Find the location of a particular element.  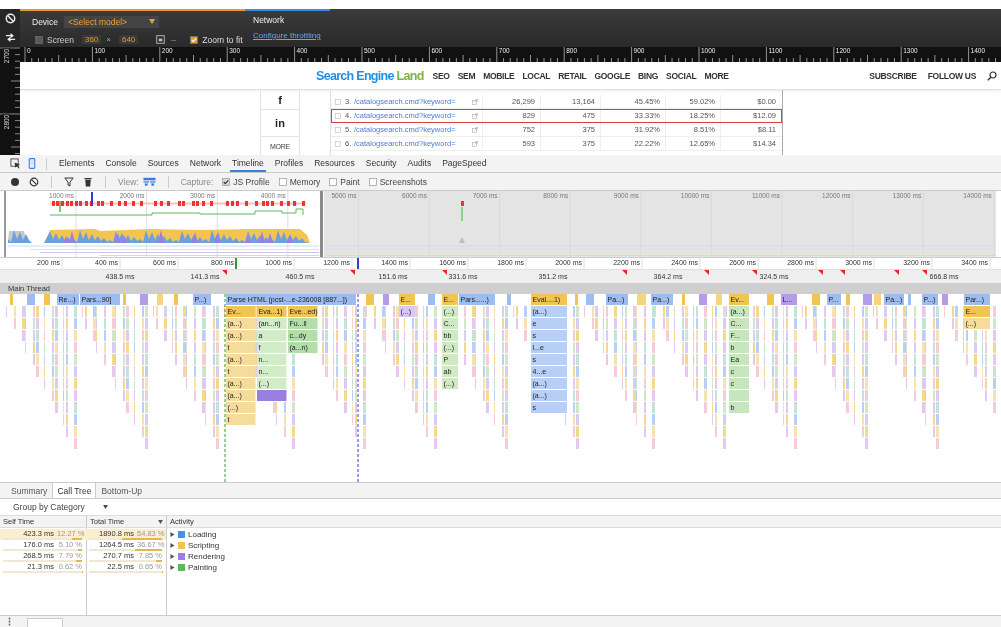

search-icon is located at coordinates (992, 75).